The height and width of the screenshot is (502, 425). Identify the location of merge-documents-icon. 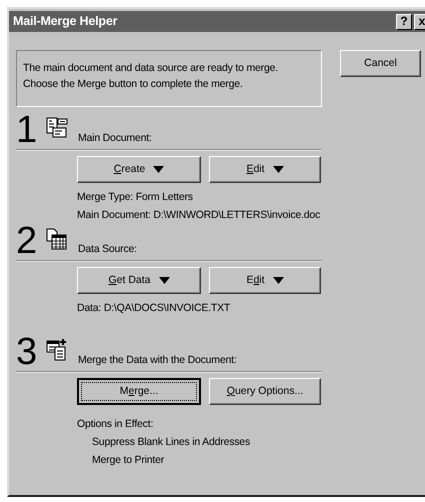
(57, 350).